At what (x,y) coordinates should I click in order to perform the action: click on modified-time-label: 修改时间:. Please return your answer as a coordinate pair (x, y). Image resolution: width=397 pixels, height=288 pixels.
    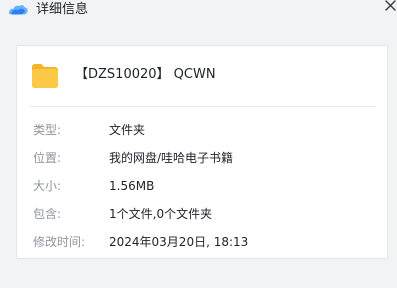
    Looking at the image, I should click on (59, 242).